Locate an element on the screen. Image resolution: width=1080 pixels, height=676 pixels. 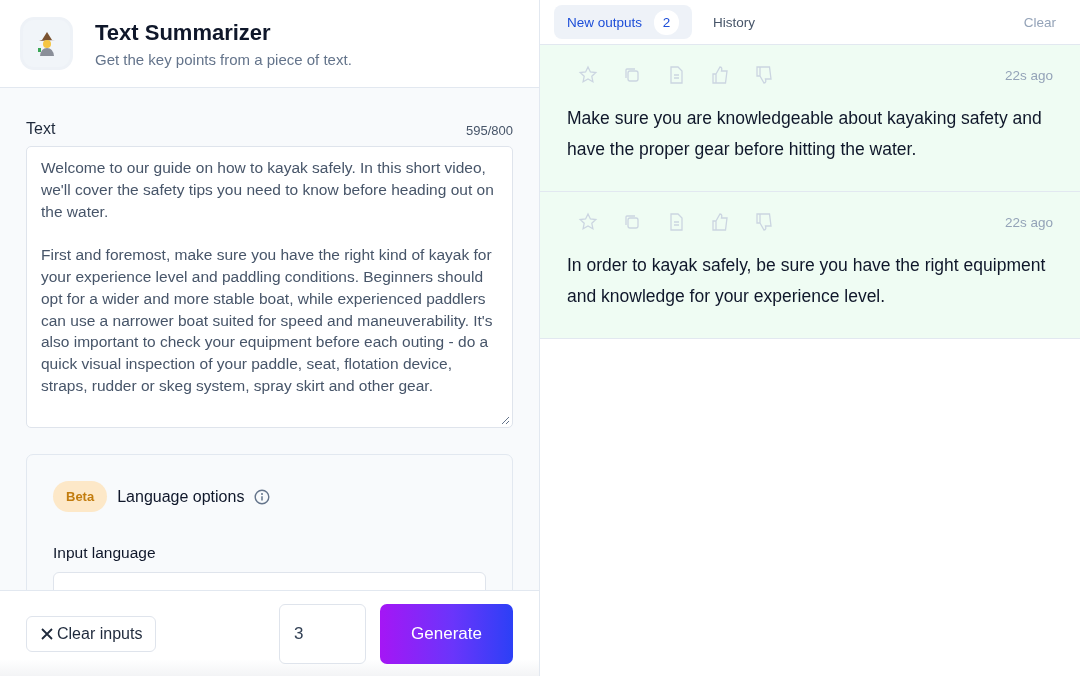
clear-inputs-button: Clear inputs is located at coordinates (91, 633).